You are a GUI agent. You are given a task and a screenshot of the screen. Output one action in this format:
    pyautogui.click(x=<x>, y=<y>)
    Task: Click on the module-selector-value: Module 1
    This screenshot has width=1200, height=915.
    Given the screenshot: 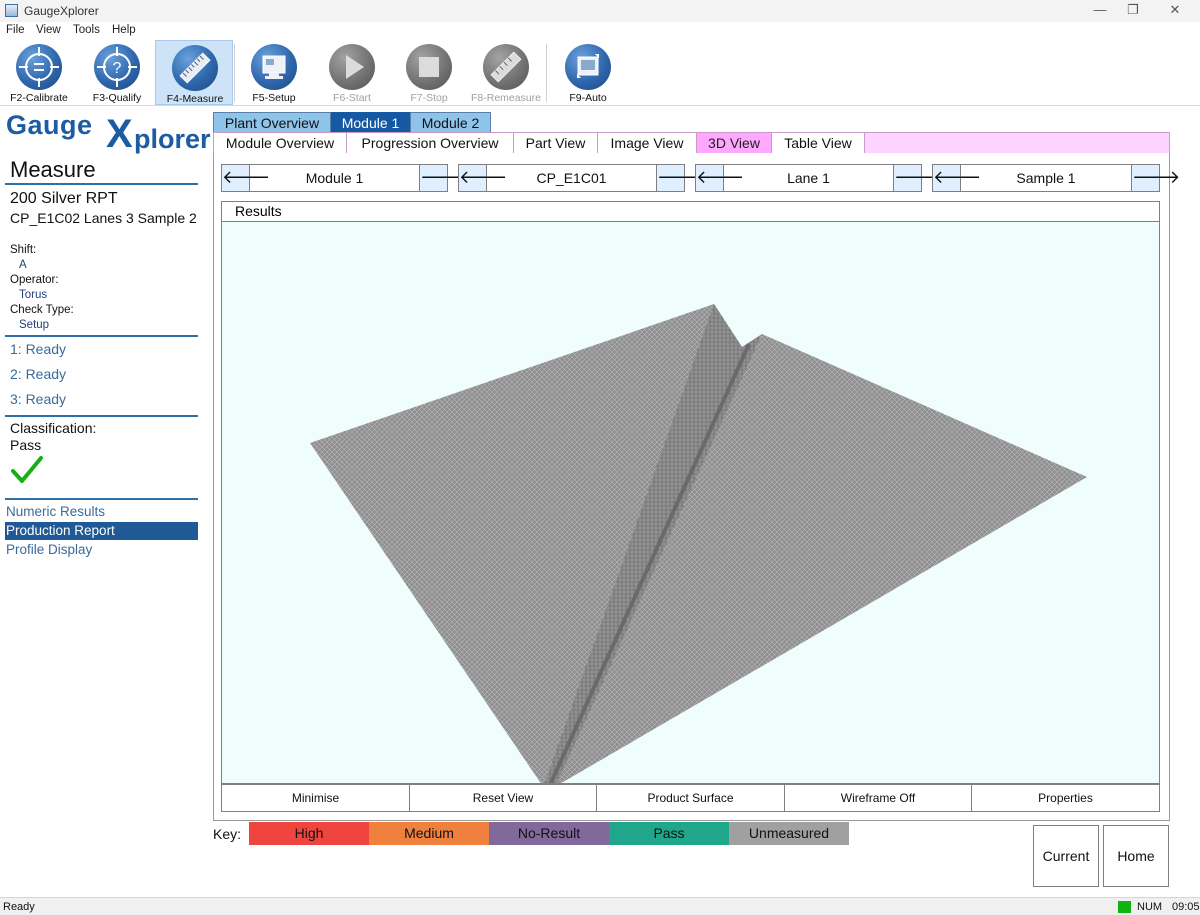 What is the action you would take?
    pyautogui.click(x=334, y=178)
    